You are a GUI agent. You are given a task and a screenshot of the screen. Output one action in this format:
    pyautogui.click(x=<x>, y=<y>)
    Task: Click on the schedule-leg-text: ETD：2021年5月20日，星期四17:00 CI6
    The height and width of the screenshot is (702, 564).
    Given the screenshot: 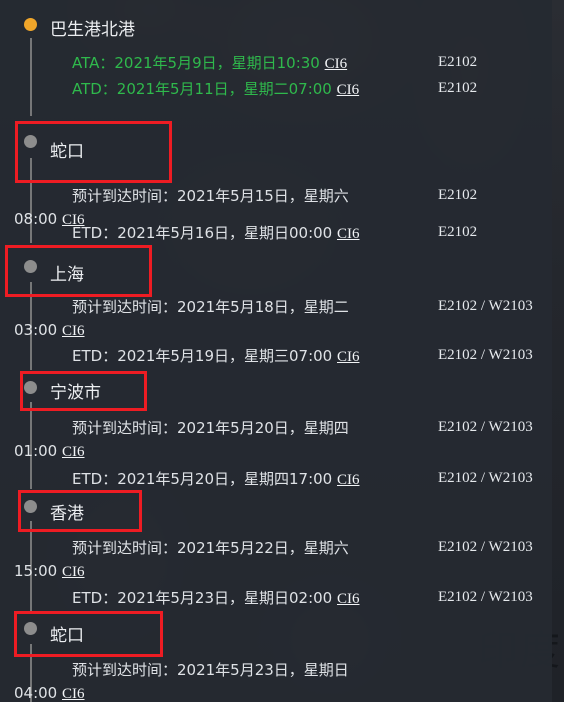 What is the action you would take?
    pyautogui.click(x=194, y=480)
    